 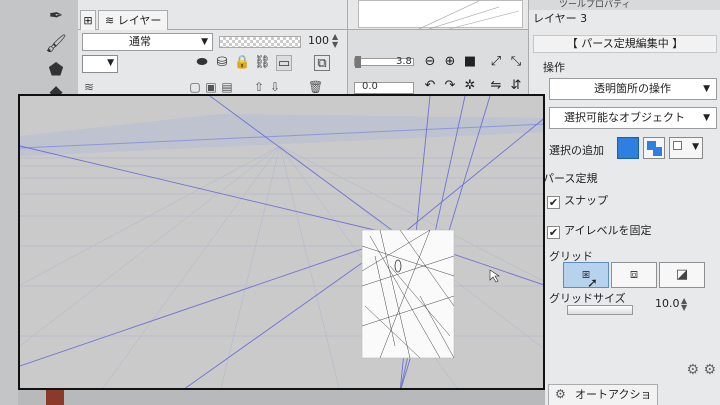 I want to click on grid-size-label: グリッドサイズ, so click(x=587, y=298).